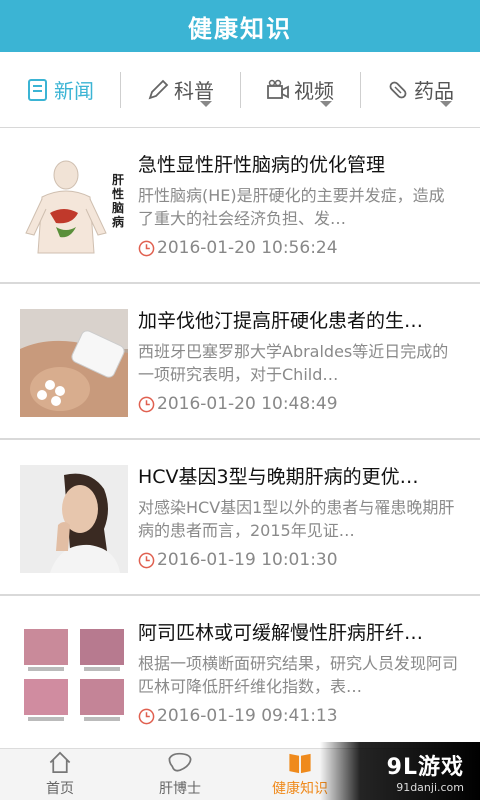  What do you see at coordinates (247, 404) in the screenshot?
I see `article-time-text: 2016-01-20 10:48:49` at bounding box center [247, 404].